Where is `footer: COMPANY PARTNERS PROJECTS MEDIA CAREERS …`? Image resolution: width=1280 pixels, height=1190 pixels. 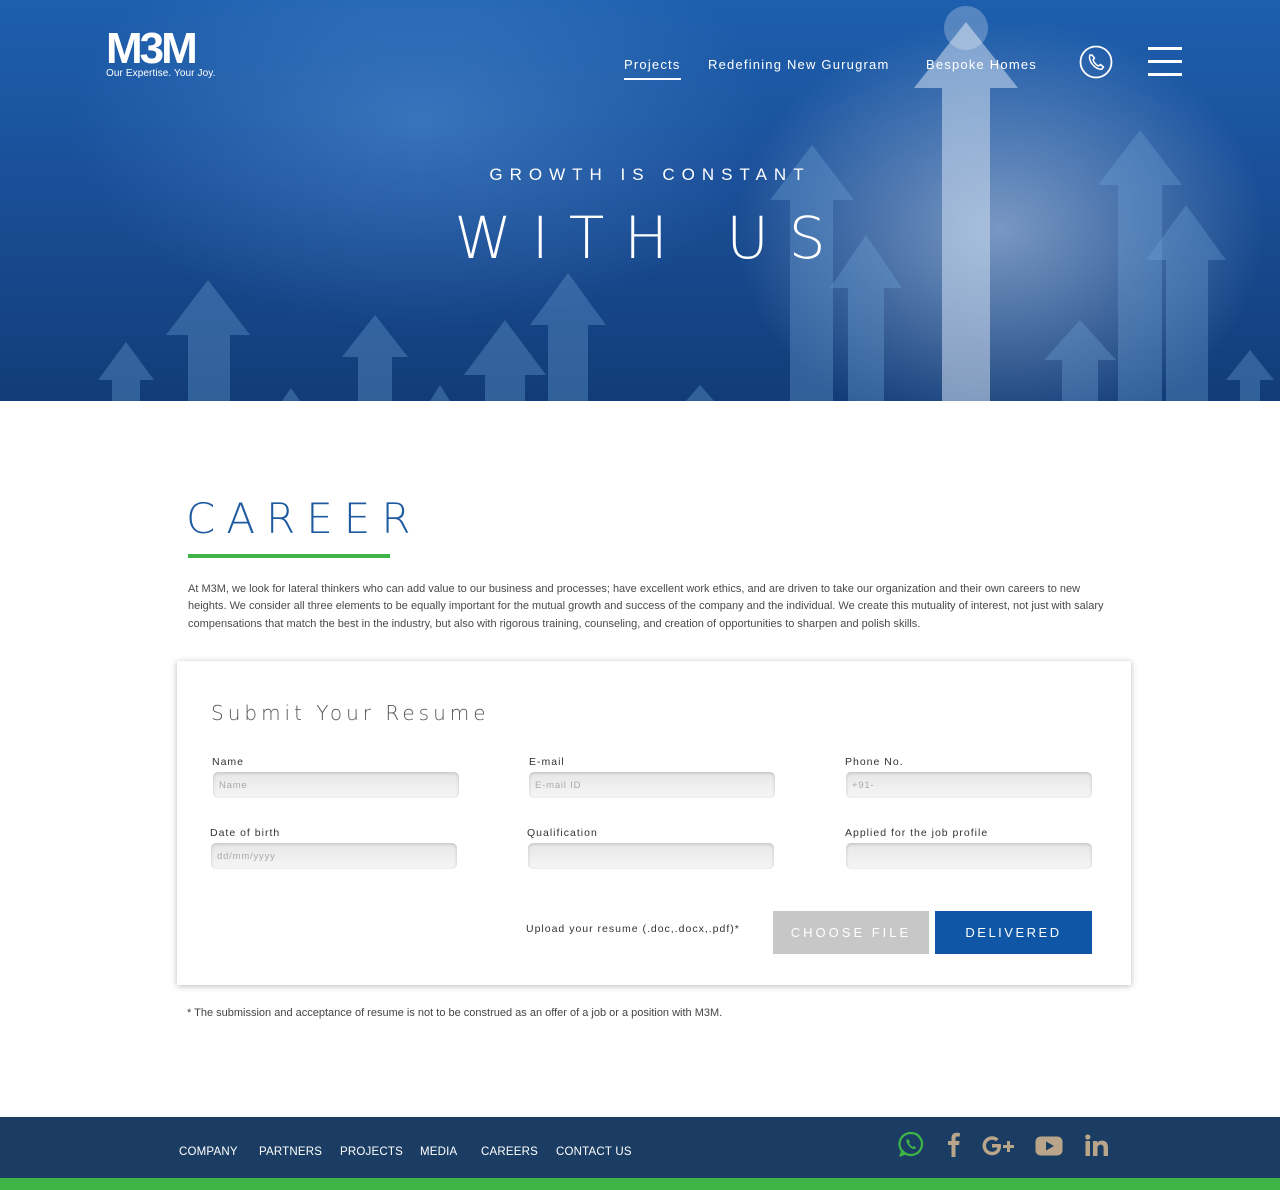 footer: COMPANY PARTNERS PROJECTS MEDIA CAREERS … is located at coordinates (640, 1147).